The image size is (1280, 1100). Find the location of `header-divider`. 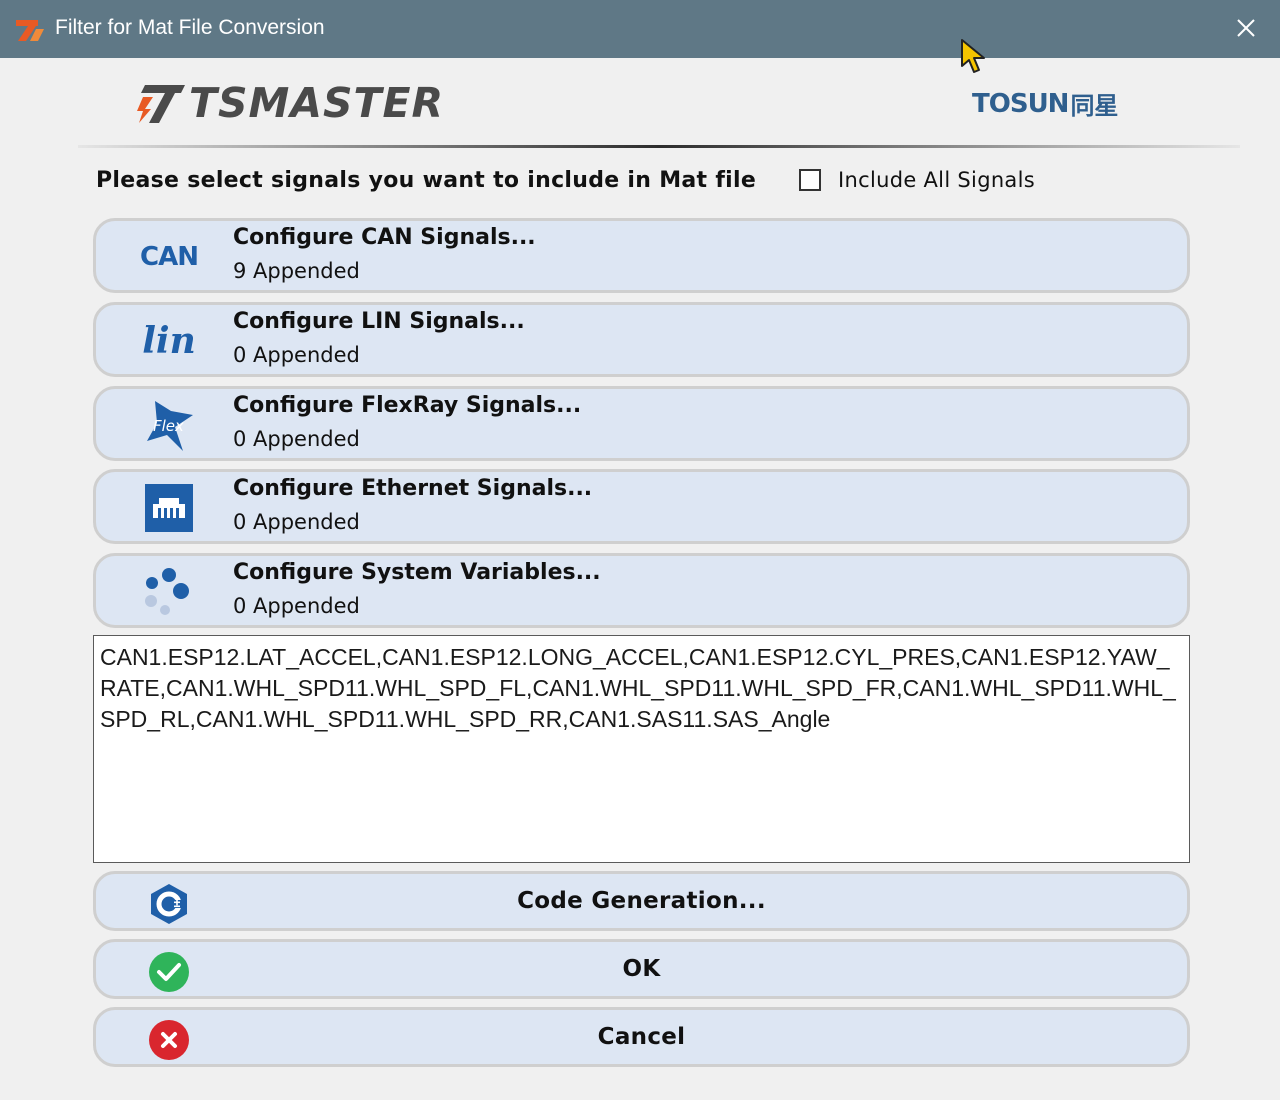

header-divider is located at coordinates (659, 146).